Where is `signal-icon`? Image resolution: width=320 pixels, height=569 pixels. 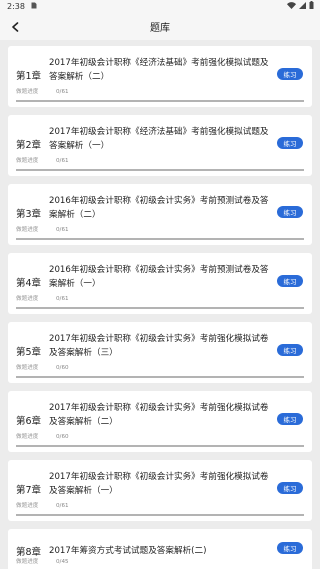
signal-icon is located at coordinates (302, 6).